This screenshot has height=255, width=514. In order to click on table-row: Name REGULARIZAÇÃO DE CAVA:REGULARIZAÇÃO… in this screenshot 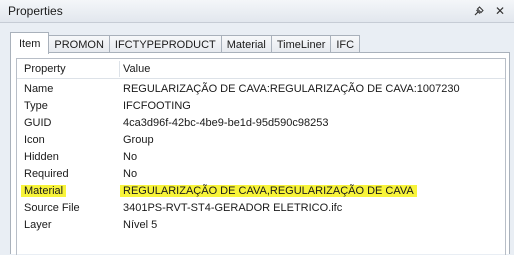, I will do `click(261, 90)`.